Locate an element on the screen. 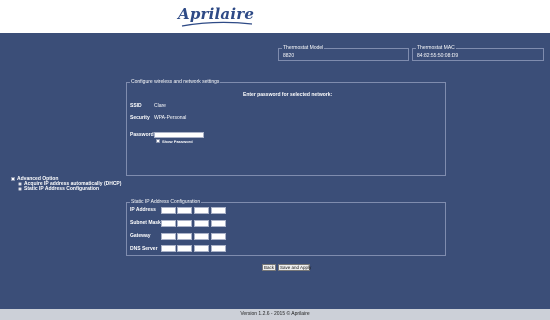 This screenshot has height=320, width=550. thermostat-mac-value: 84:82:55:50:08:D9 is located at coordinates (438, 56).